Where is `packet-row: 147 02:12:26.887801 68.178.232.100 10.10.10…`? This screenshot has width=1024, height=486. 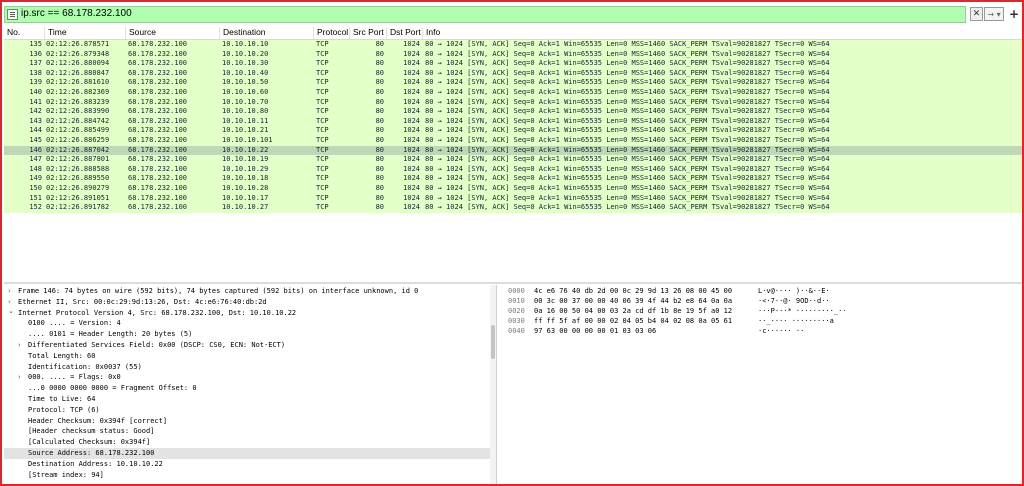 packet-row: 147 02:12:26.887801 68.178.232.100 10.10.10… is located at coordinates (513, 160).